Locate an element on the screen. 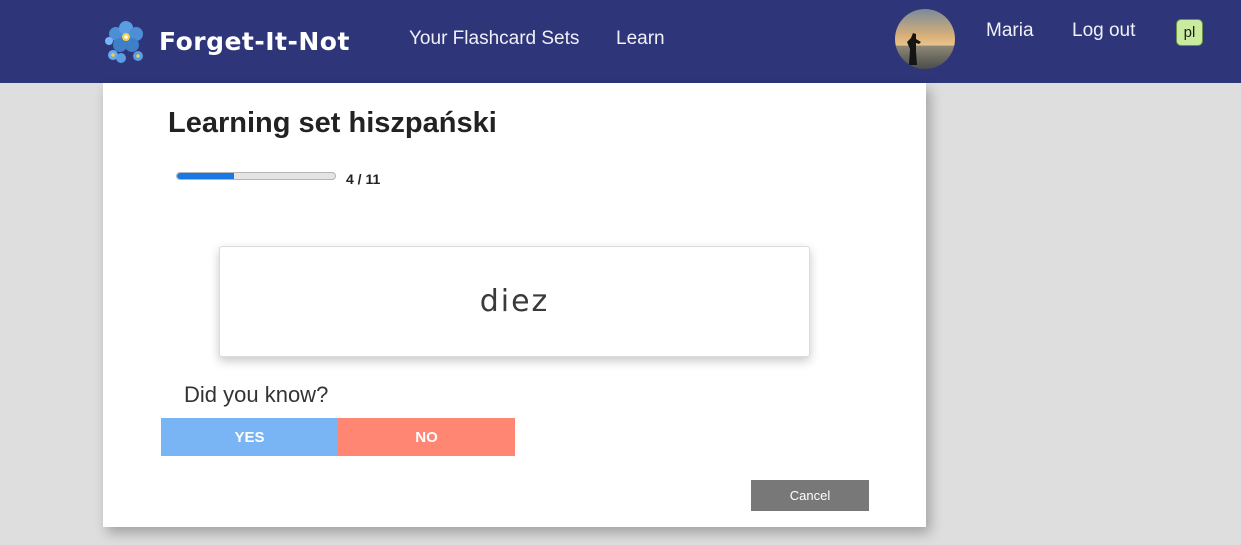  did-you-know-question: Did you know? is located at coordinates (256, 394).